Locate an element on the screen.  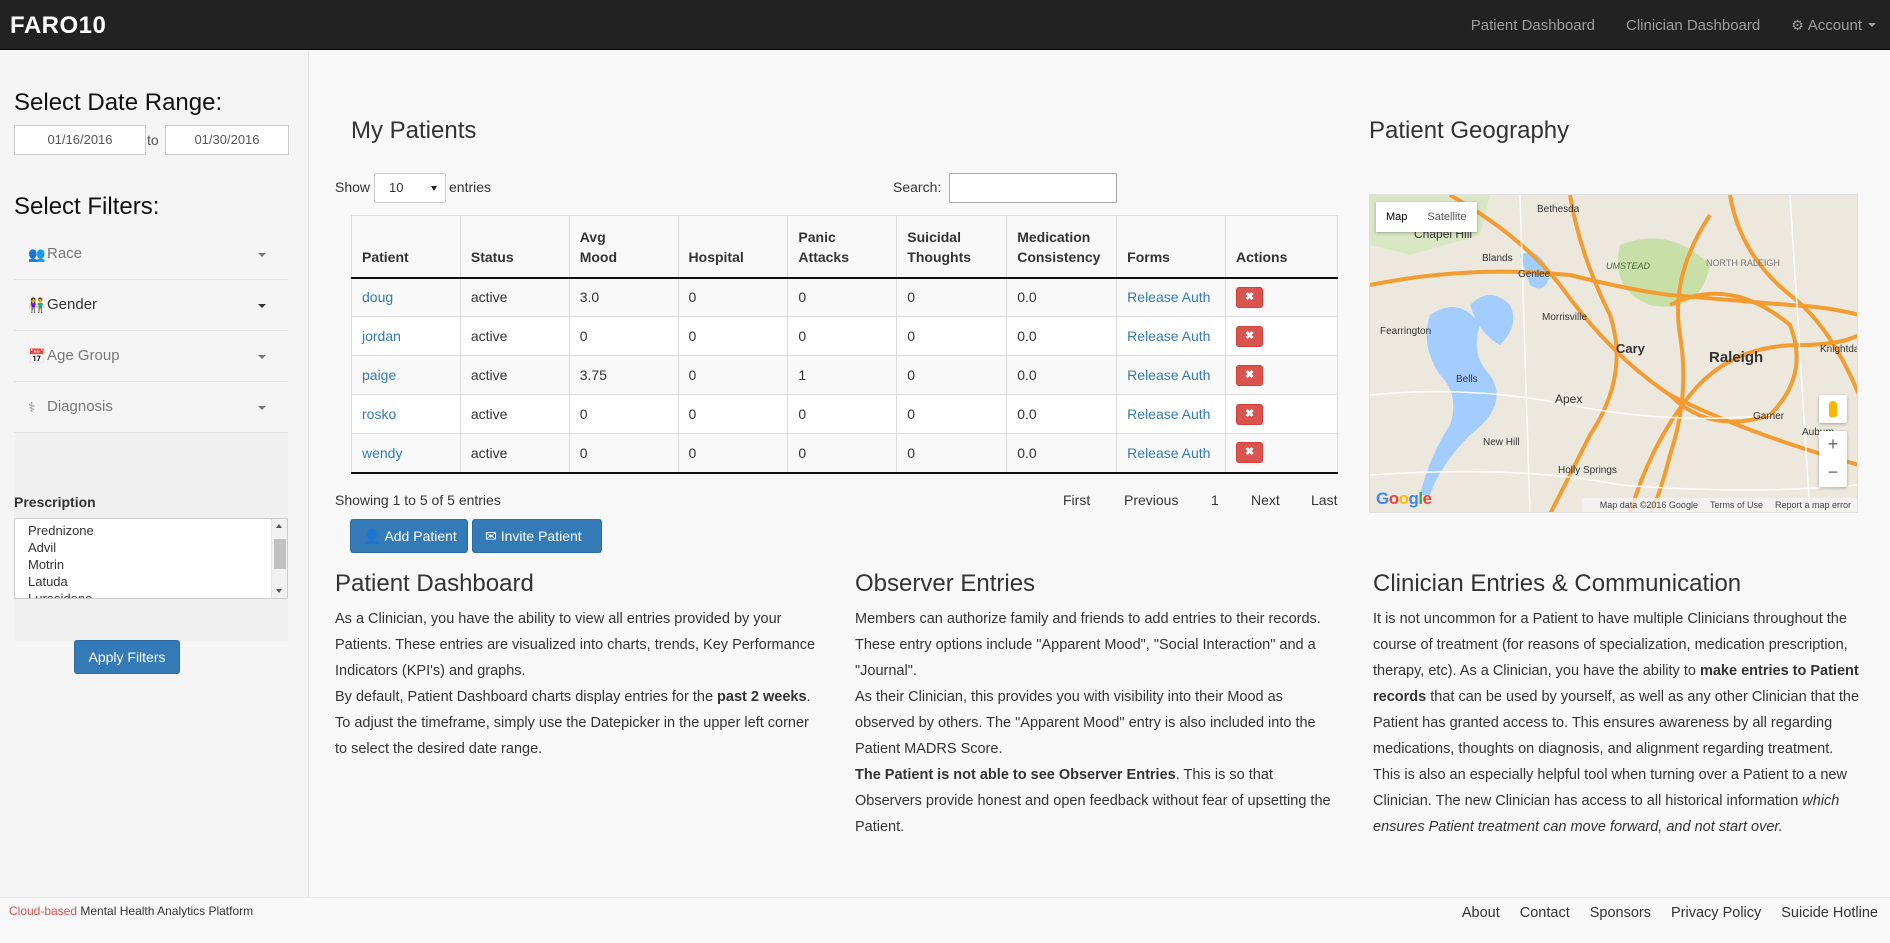
footer-suicide-hotline-link: Suicide Hotline is located at coordinates (1829, 913).